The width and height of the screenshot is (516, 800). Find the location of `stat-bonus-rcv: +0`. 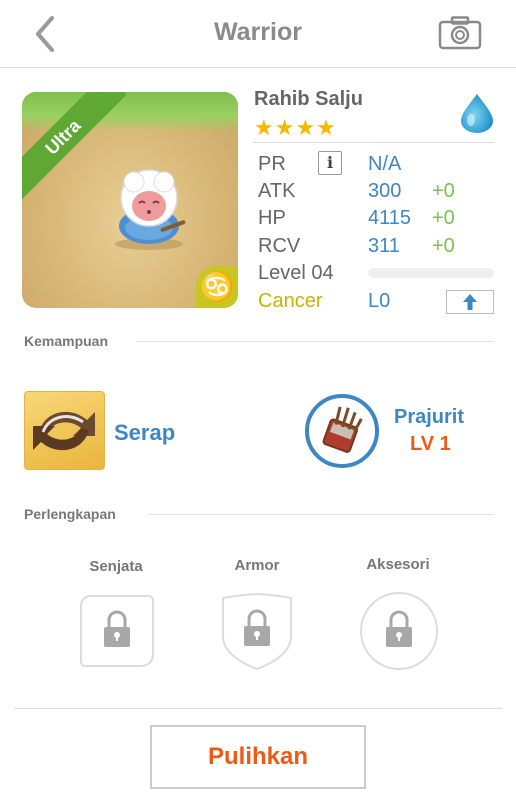

stat-bonus-rcv: +0 is located at coordinates (443, 246).